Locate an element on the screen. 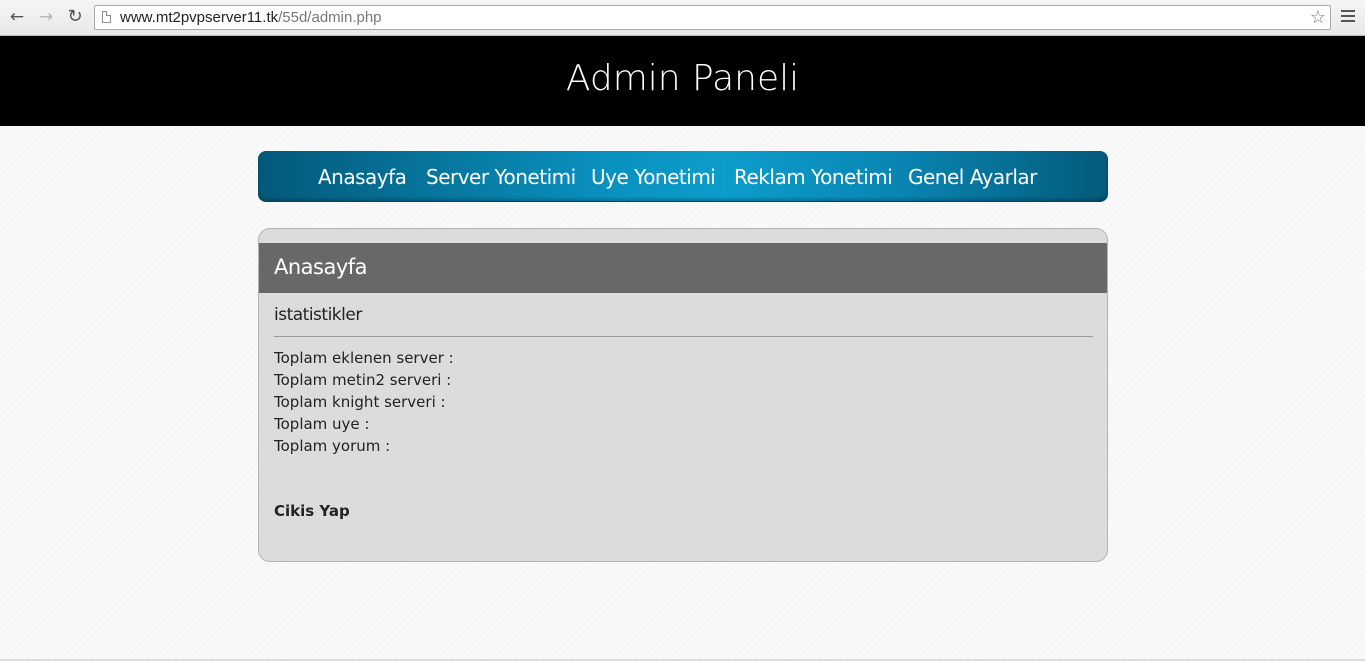  page-title: Admin Paneli is located at coordinates (682, 78).